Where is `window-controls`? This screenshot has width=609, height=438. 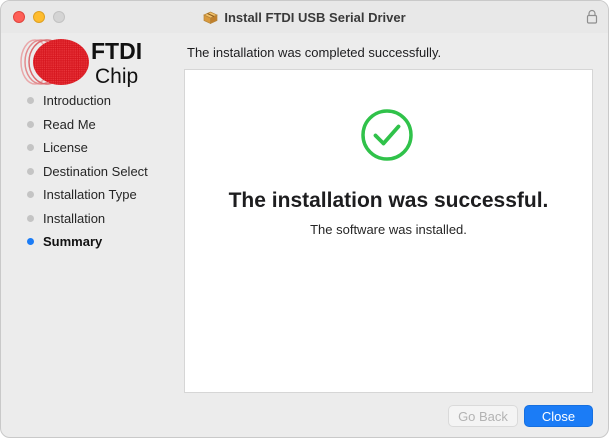
window-controls is located at coordinates (39, 17).